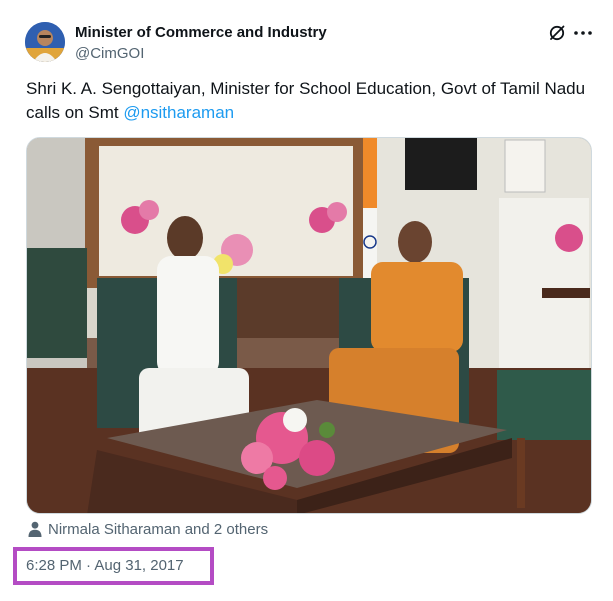 This screenshot has width=613, height=601. I want to click on tagged-people-label: Nirmala Sitharaman and 2 others, so click(158, 529).